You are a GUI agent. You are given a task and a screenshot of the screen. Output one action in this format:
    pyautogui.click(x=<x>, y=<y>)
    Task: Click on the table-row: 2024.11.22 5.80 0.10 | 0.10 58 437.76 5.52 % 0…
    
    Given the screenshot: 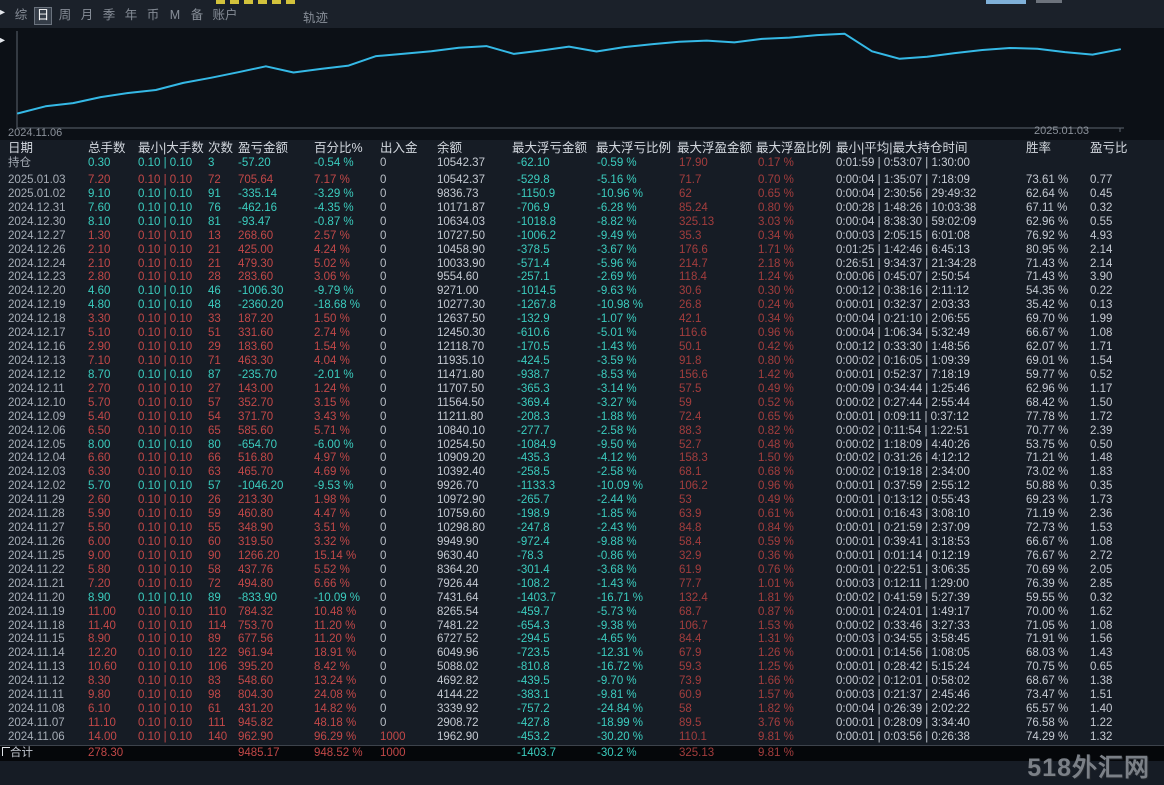 What is the action you would take?
    pyautogui.click(x=582, y=571)
    